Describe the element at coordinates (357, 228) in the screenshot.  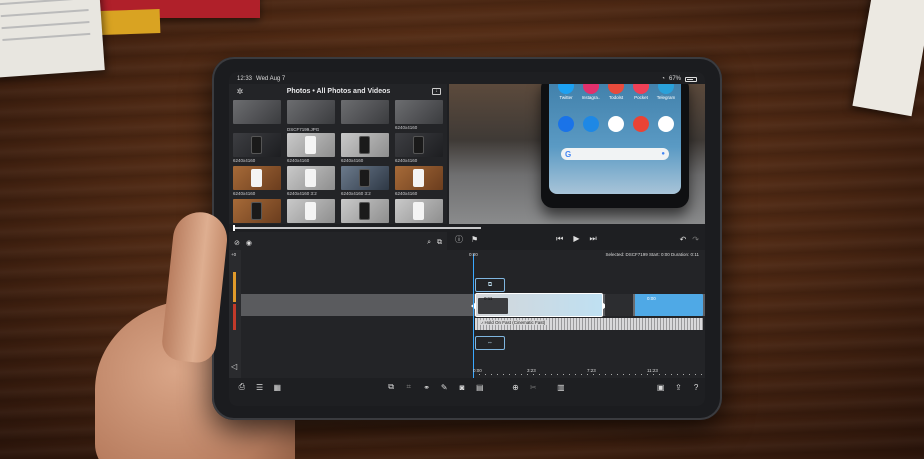
I see `preview-scrubber` at that location.